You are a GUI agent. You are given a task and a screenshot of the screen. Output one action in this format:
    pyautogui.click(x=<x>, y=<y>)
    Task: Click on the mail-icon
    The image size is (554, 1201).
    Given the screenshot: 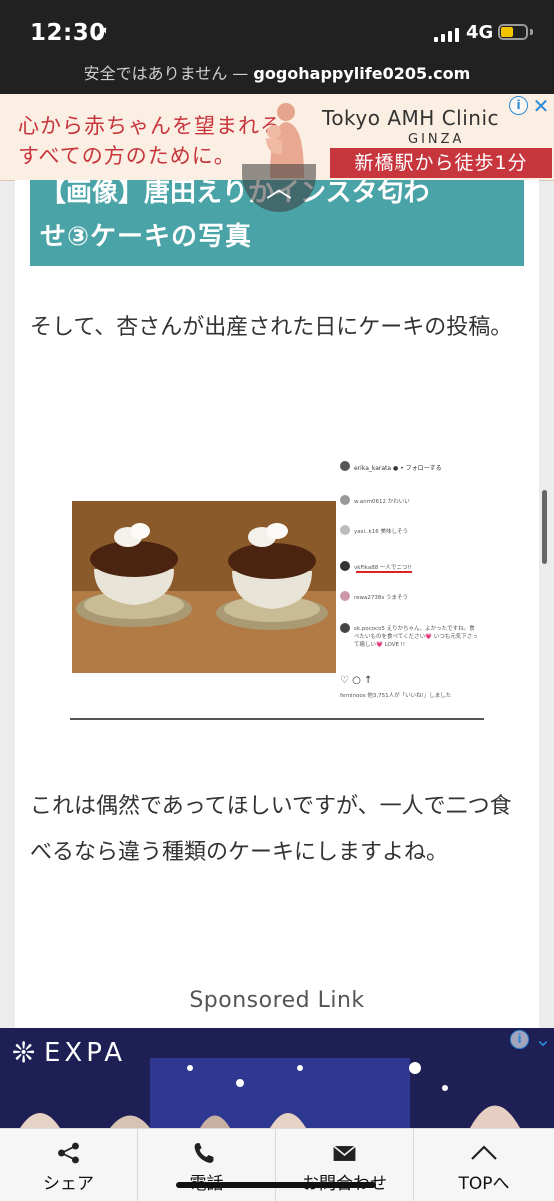 What is the action you would take?
    pyautogui.click(x=344, y=1153)
    